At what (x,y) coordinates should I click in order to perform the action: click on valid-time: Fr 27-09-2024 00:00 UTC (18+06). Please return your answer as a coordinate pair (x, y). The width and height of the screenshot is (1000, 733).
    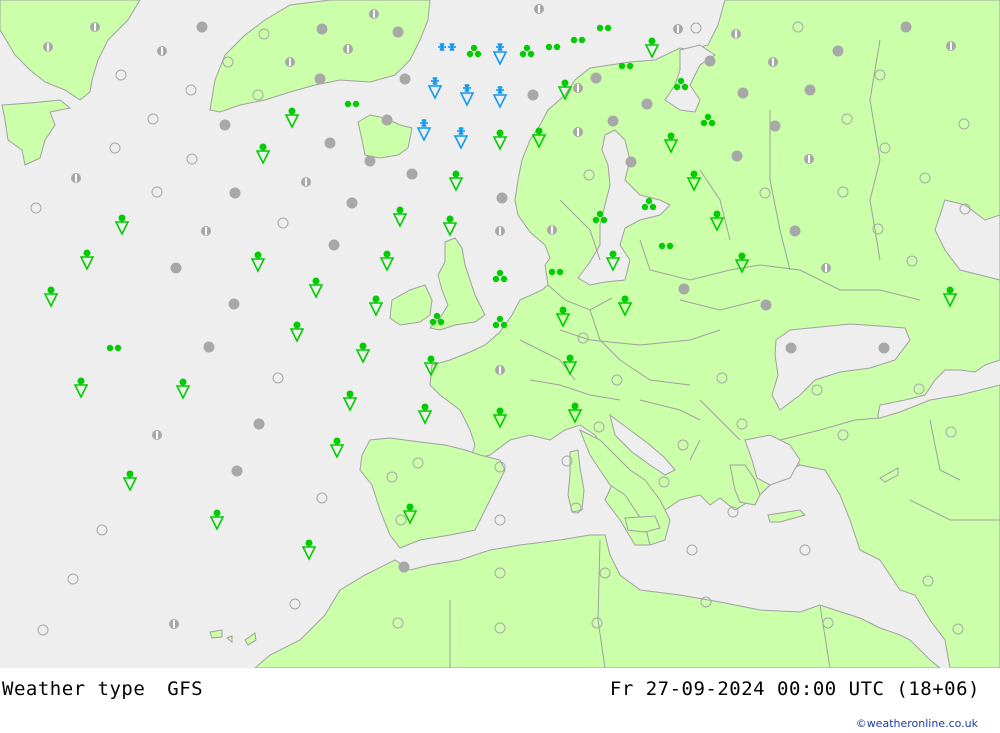
    Looking at the image, I should click on (794, 689).